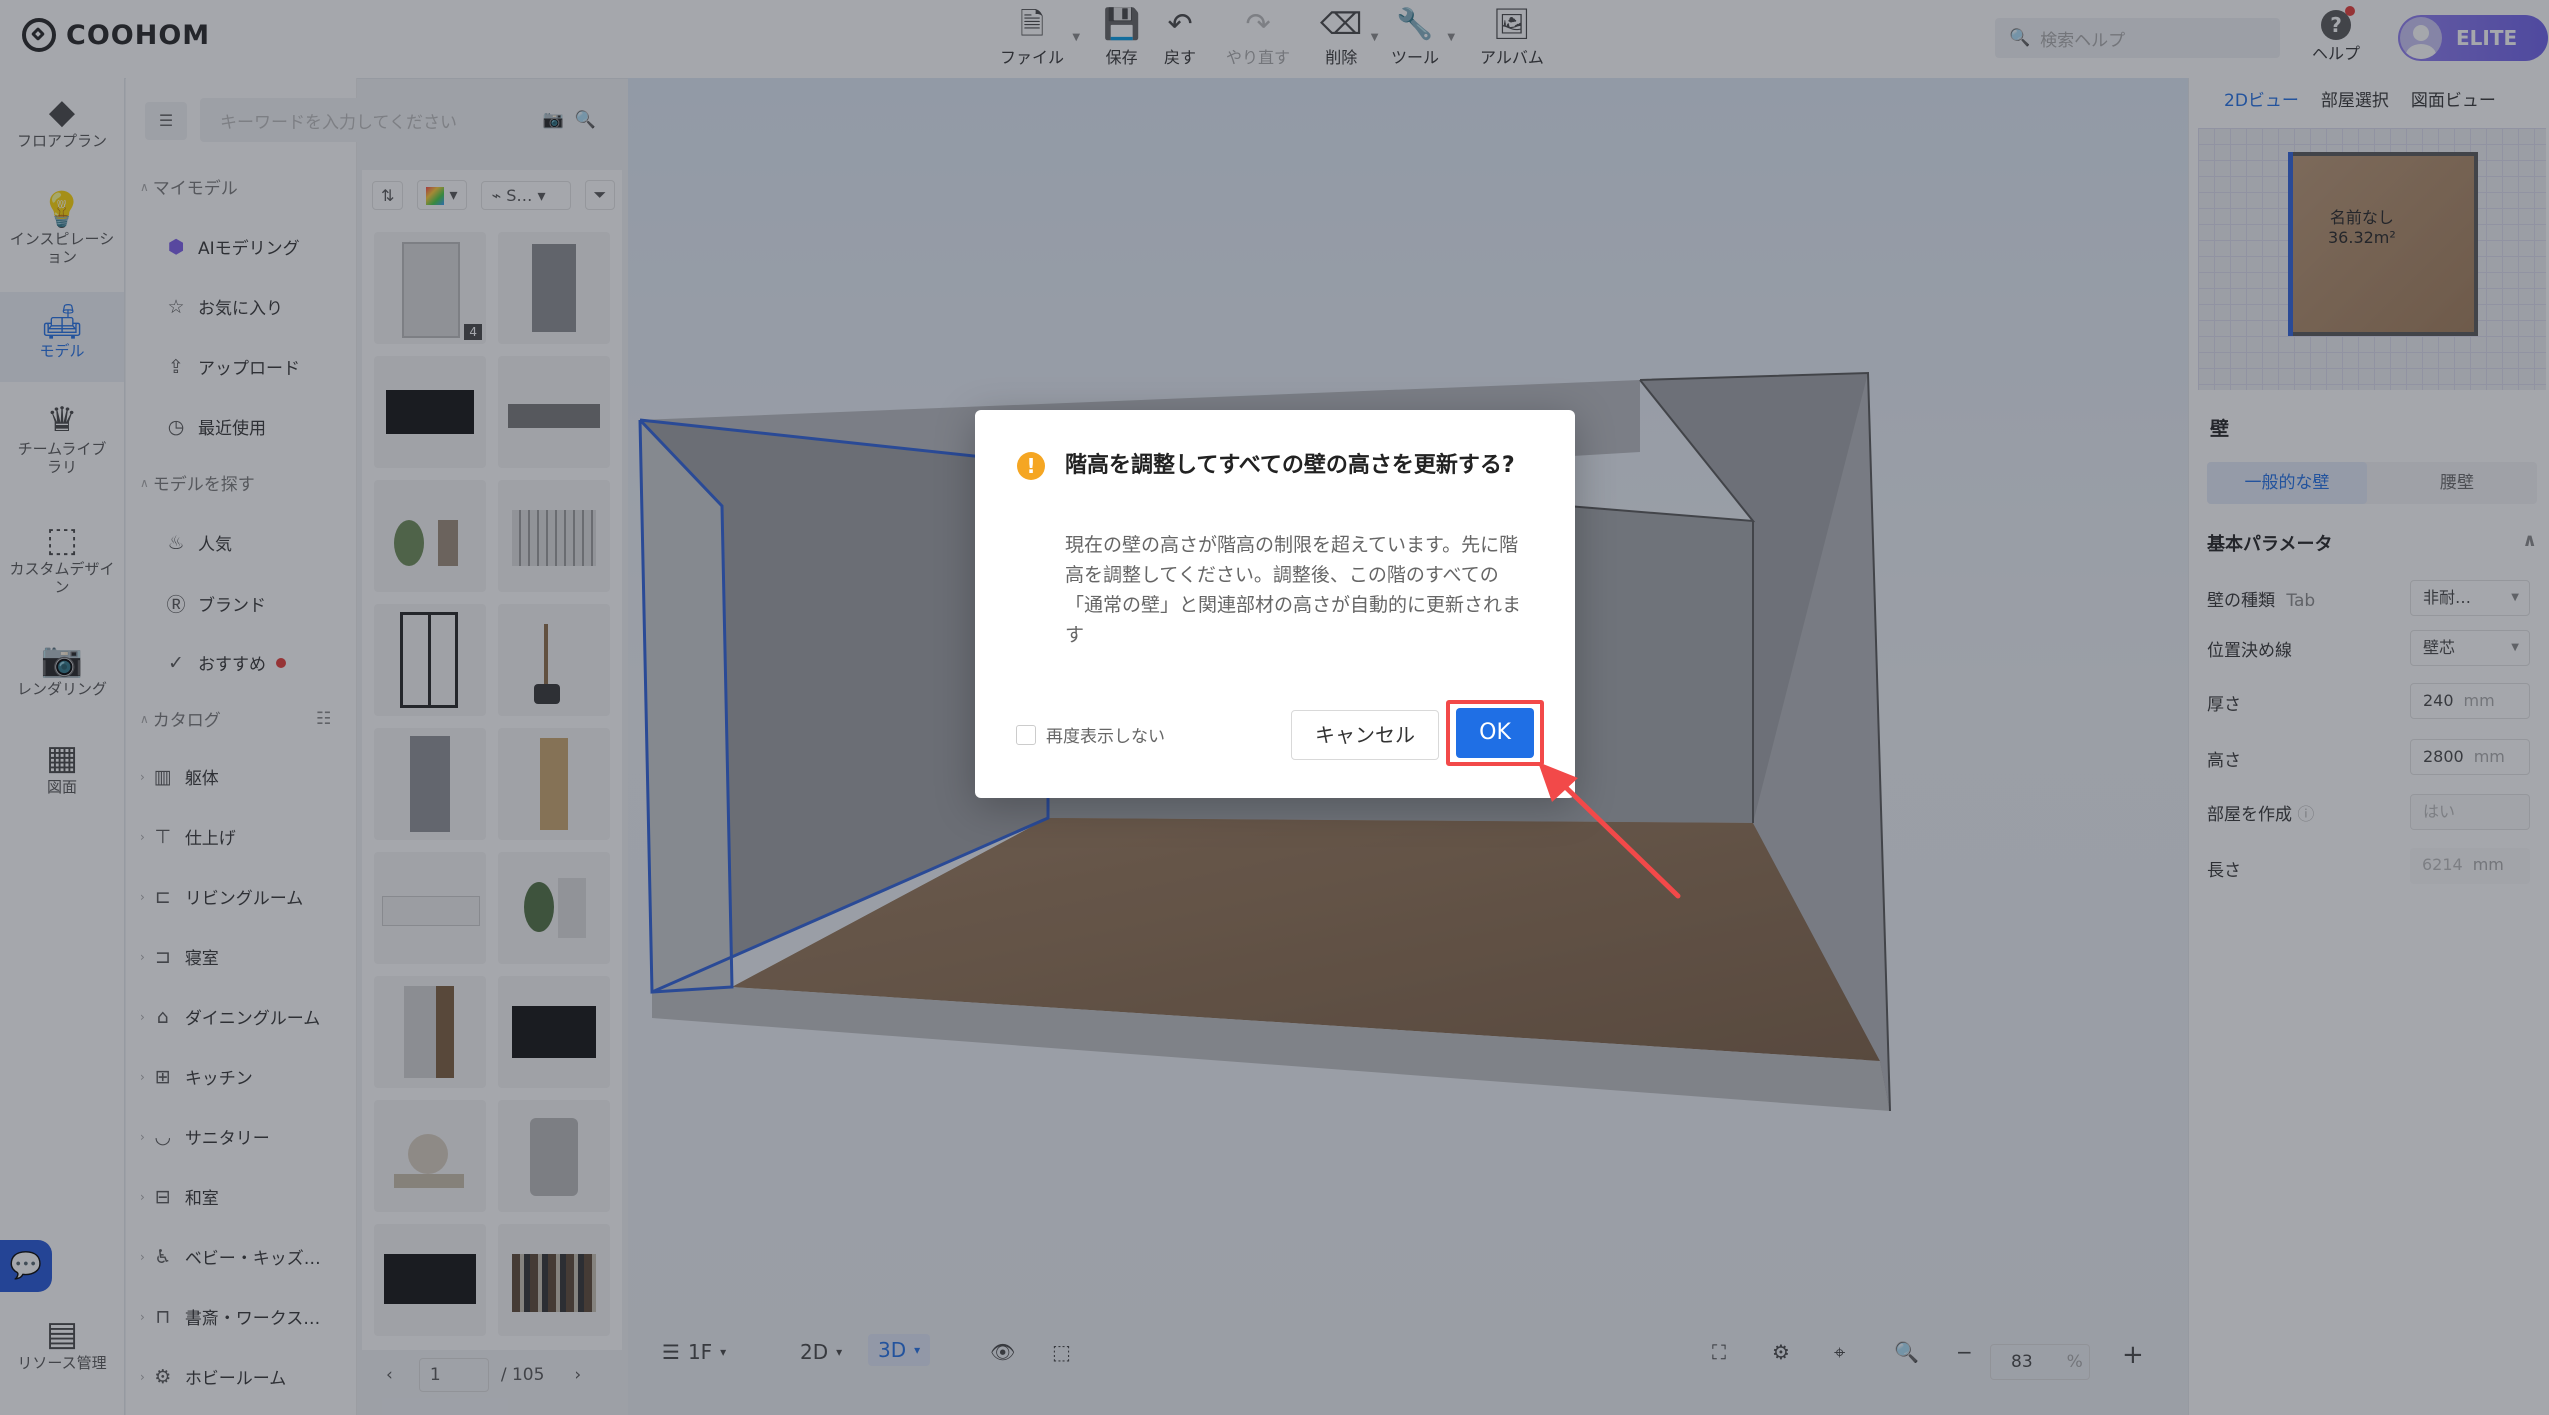 This screenshot has width=2549, height=1415. I want to click on dont-show-again-checkbox: 再度表示しない, so click(1090, 734).